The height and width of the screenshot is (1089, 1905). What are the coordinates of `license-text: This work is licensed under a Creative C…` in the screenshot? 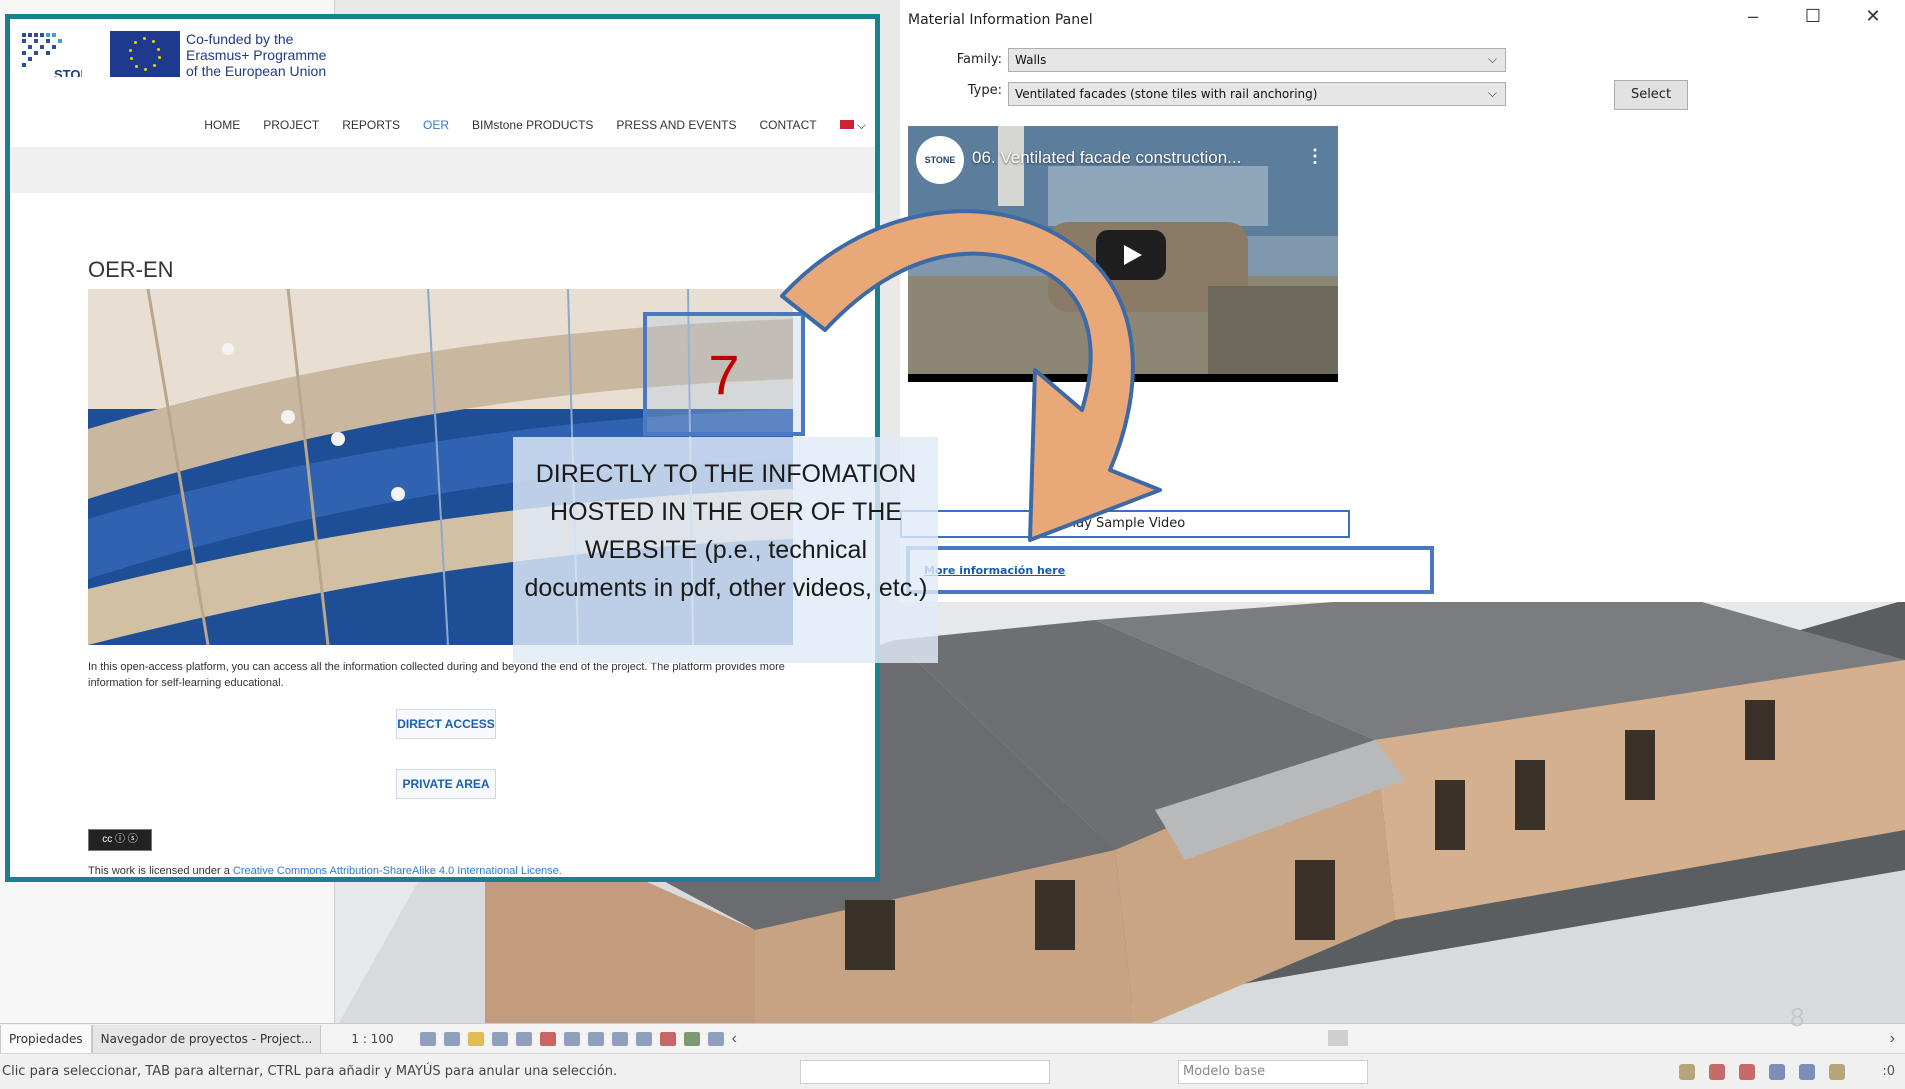 It's located at (325, 871).